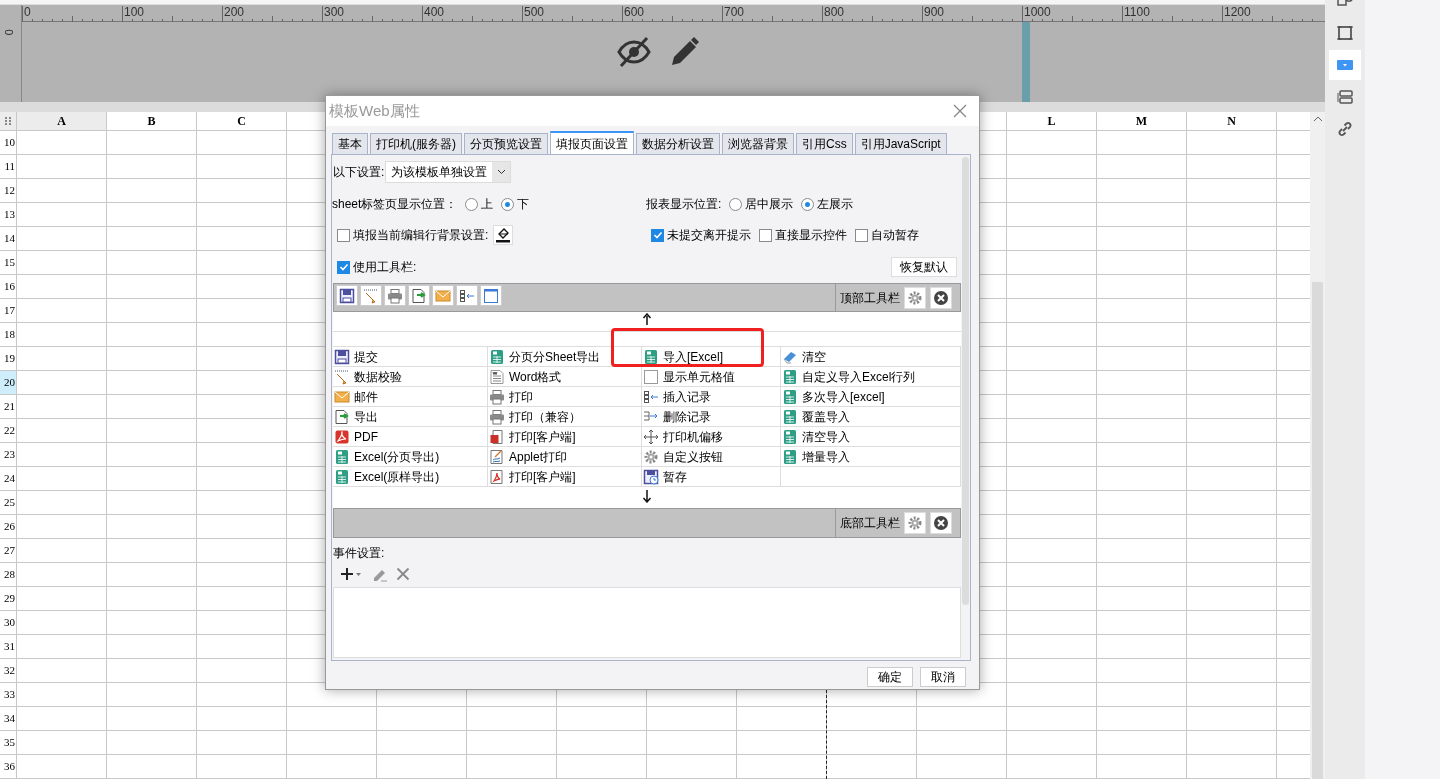 The width and height of the screenshot is (1440, 779). Describe the element at coordinates (824, 143) in the screenshot. I see `tab: 引用Css` at that location.